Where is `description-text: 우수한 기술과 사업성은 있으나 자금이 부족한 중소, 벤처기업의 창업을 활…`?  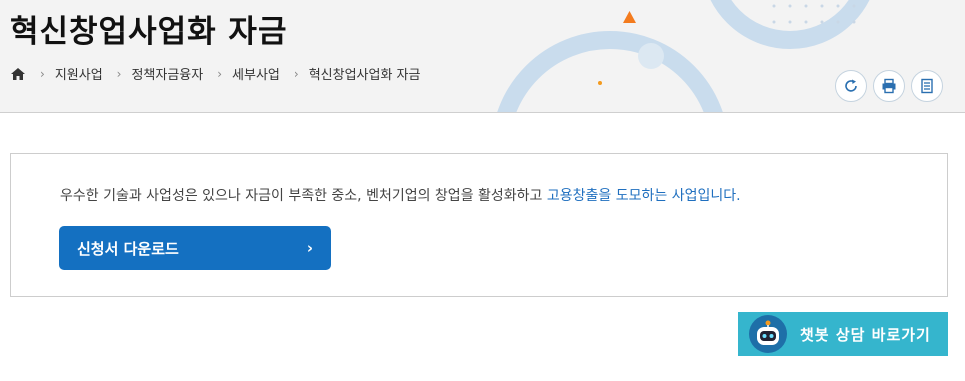
description-text: 우수한 기술과 사업성은 있으나 자금이 부족한 중소, 벤처기업의 창업을 활… is located at coordinates (303, 196).